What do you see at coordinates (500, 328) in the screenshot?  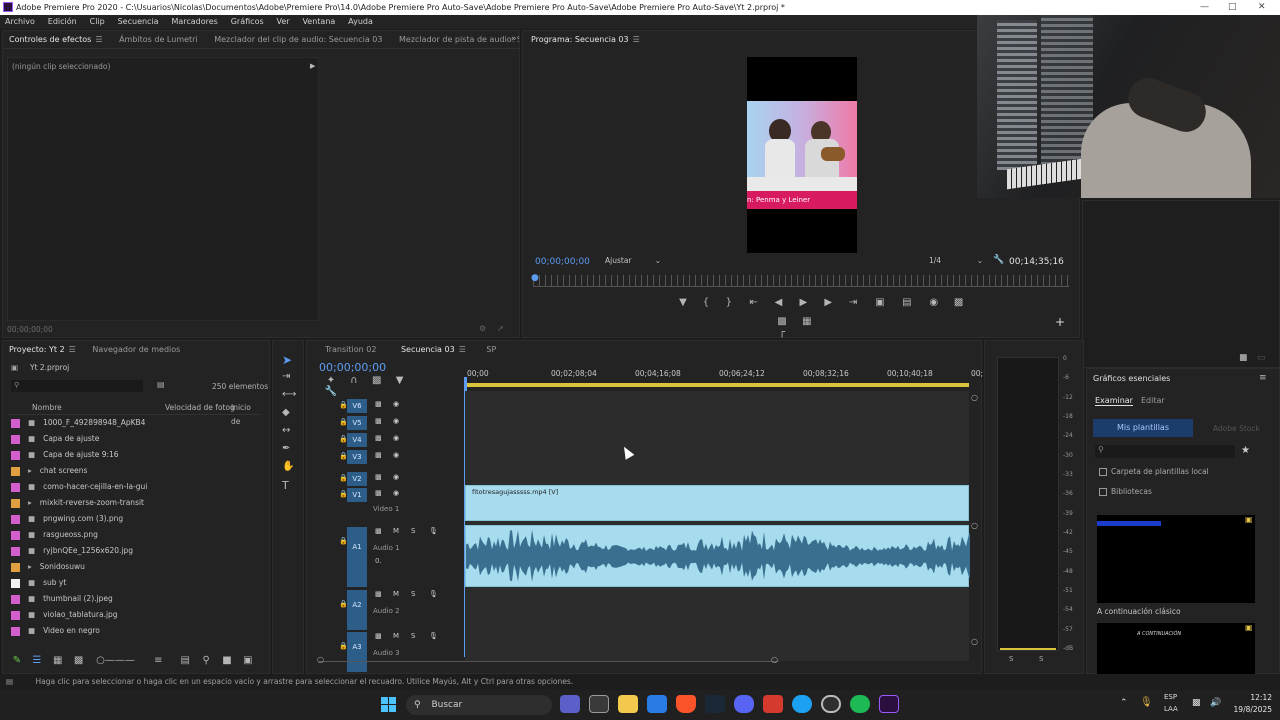 I see `export-icon: ↗` at bounding box center [500, 328].